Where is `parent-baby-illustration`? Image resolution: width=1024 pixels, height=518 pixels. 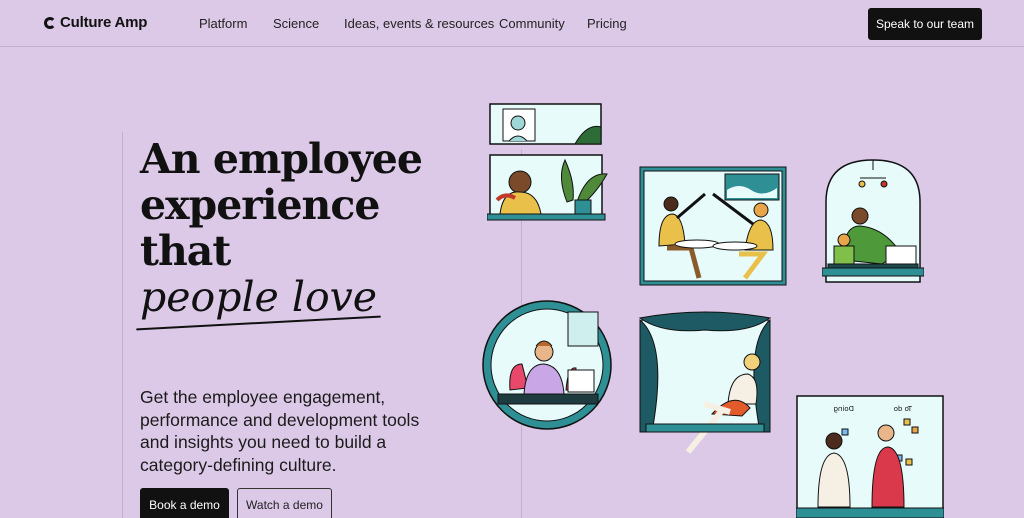
parent-baby-illustration is located at coordinates (873, 221).